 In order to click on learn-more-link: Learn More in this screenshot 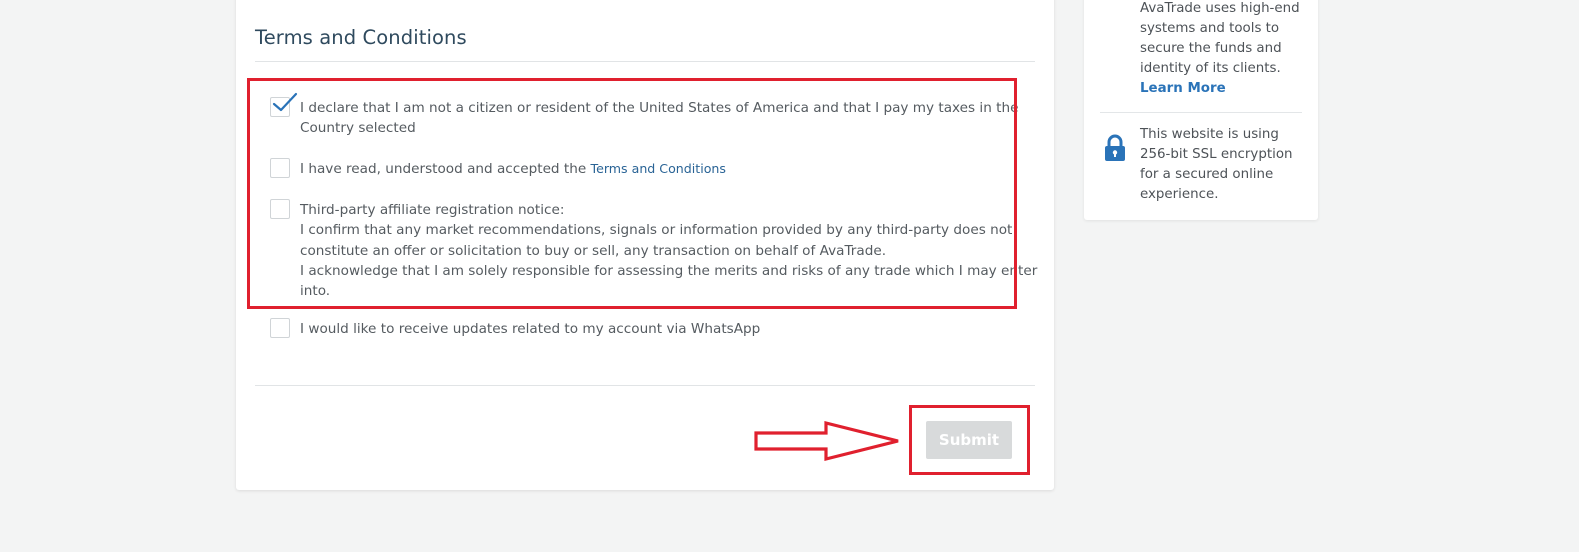, I will do `click(1222, 89)`.